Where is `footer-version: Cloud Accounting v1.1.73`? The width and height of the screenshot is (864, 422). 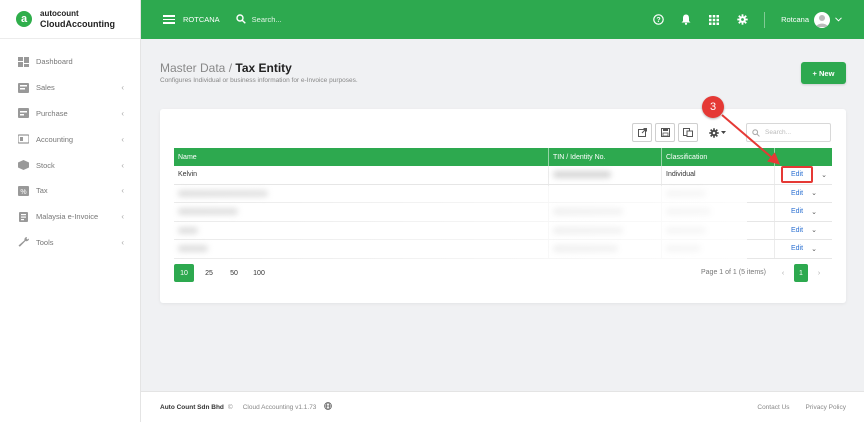 footer-version: Cloud Accounting v1.1.73 is located at coordinates (279, 407).